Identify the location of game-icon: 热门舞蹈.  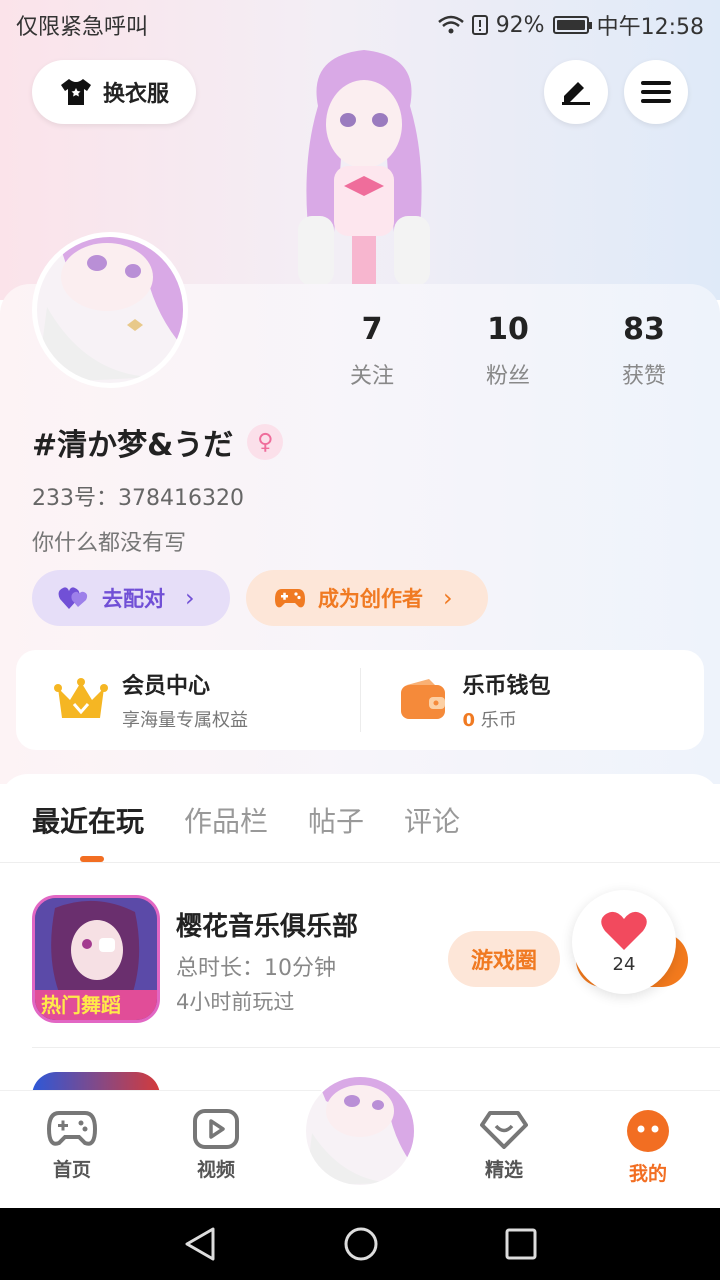
(96, 959).